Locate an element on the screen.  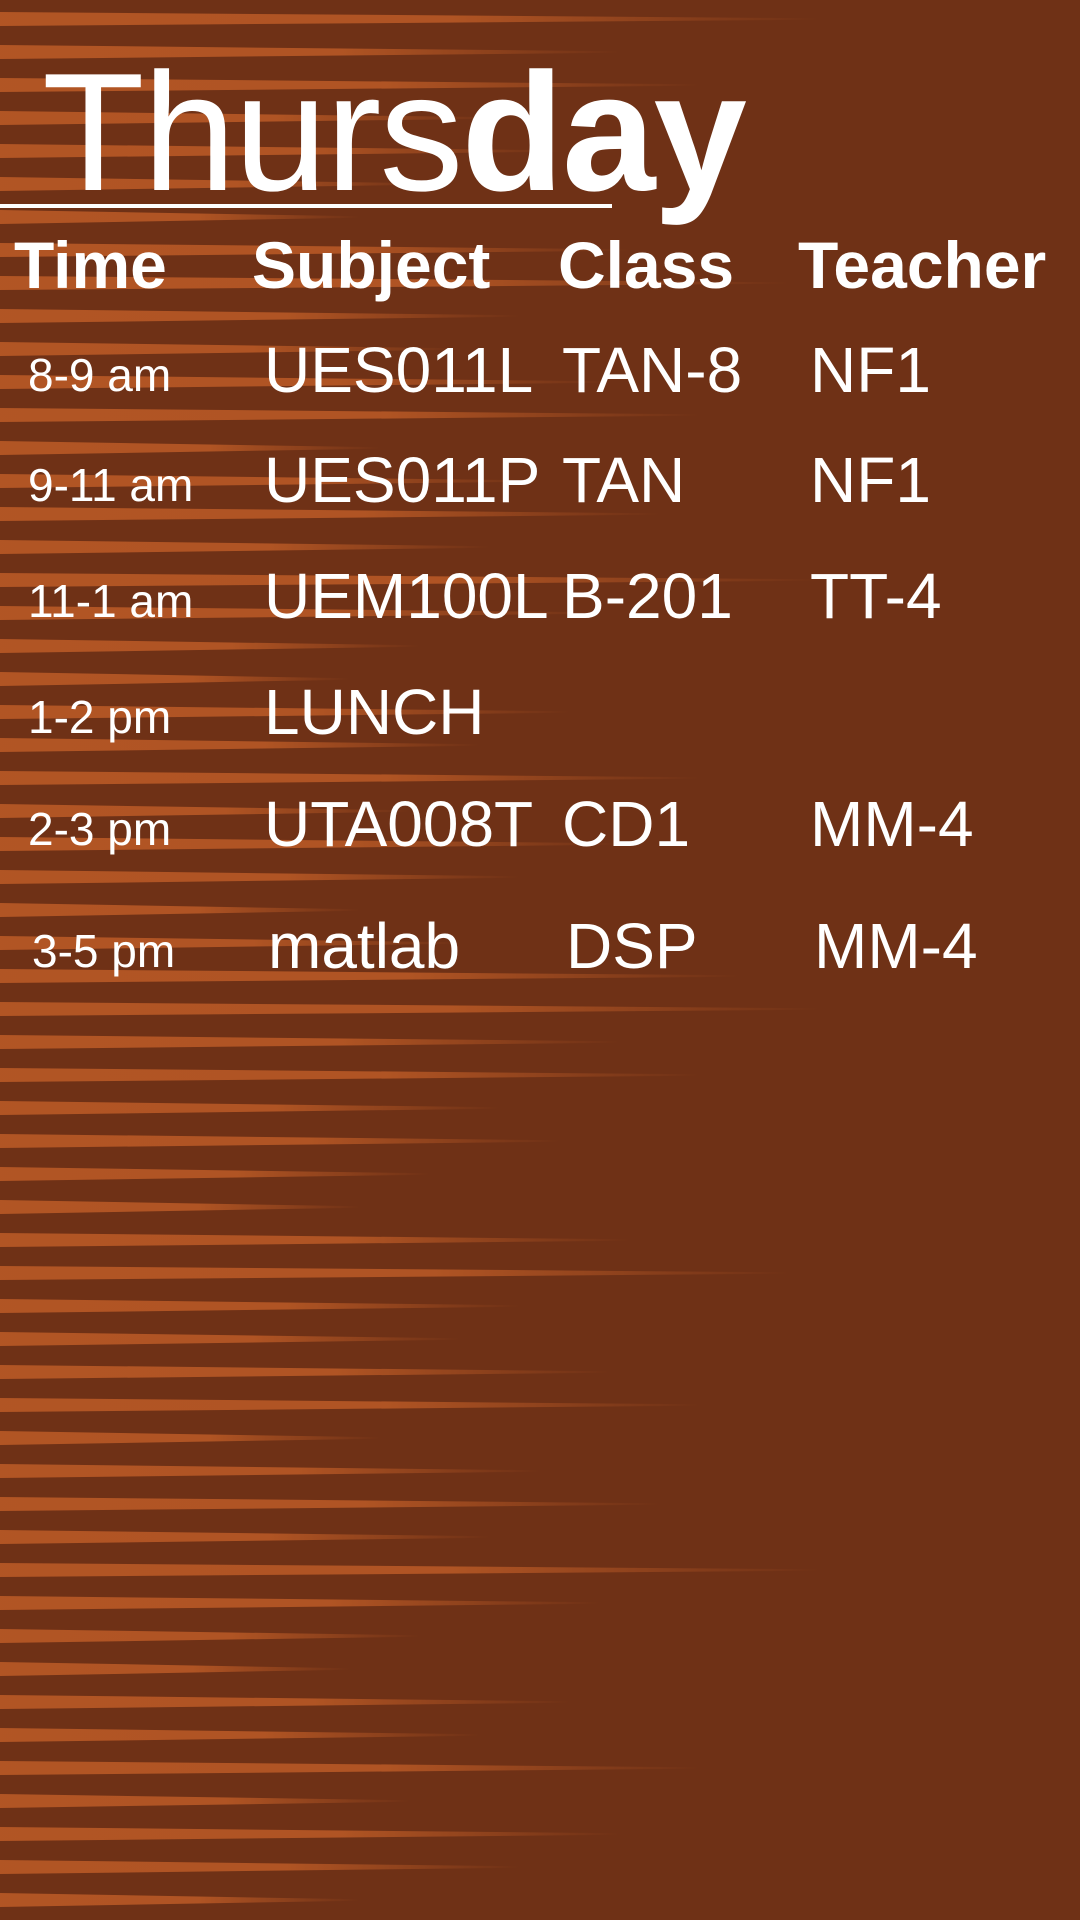
page-title: Thursday is located at coordinates (394, 132).